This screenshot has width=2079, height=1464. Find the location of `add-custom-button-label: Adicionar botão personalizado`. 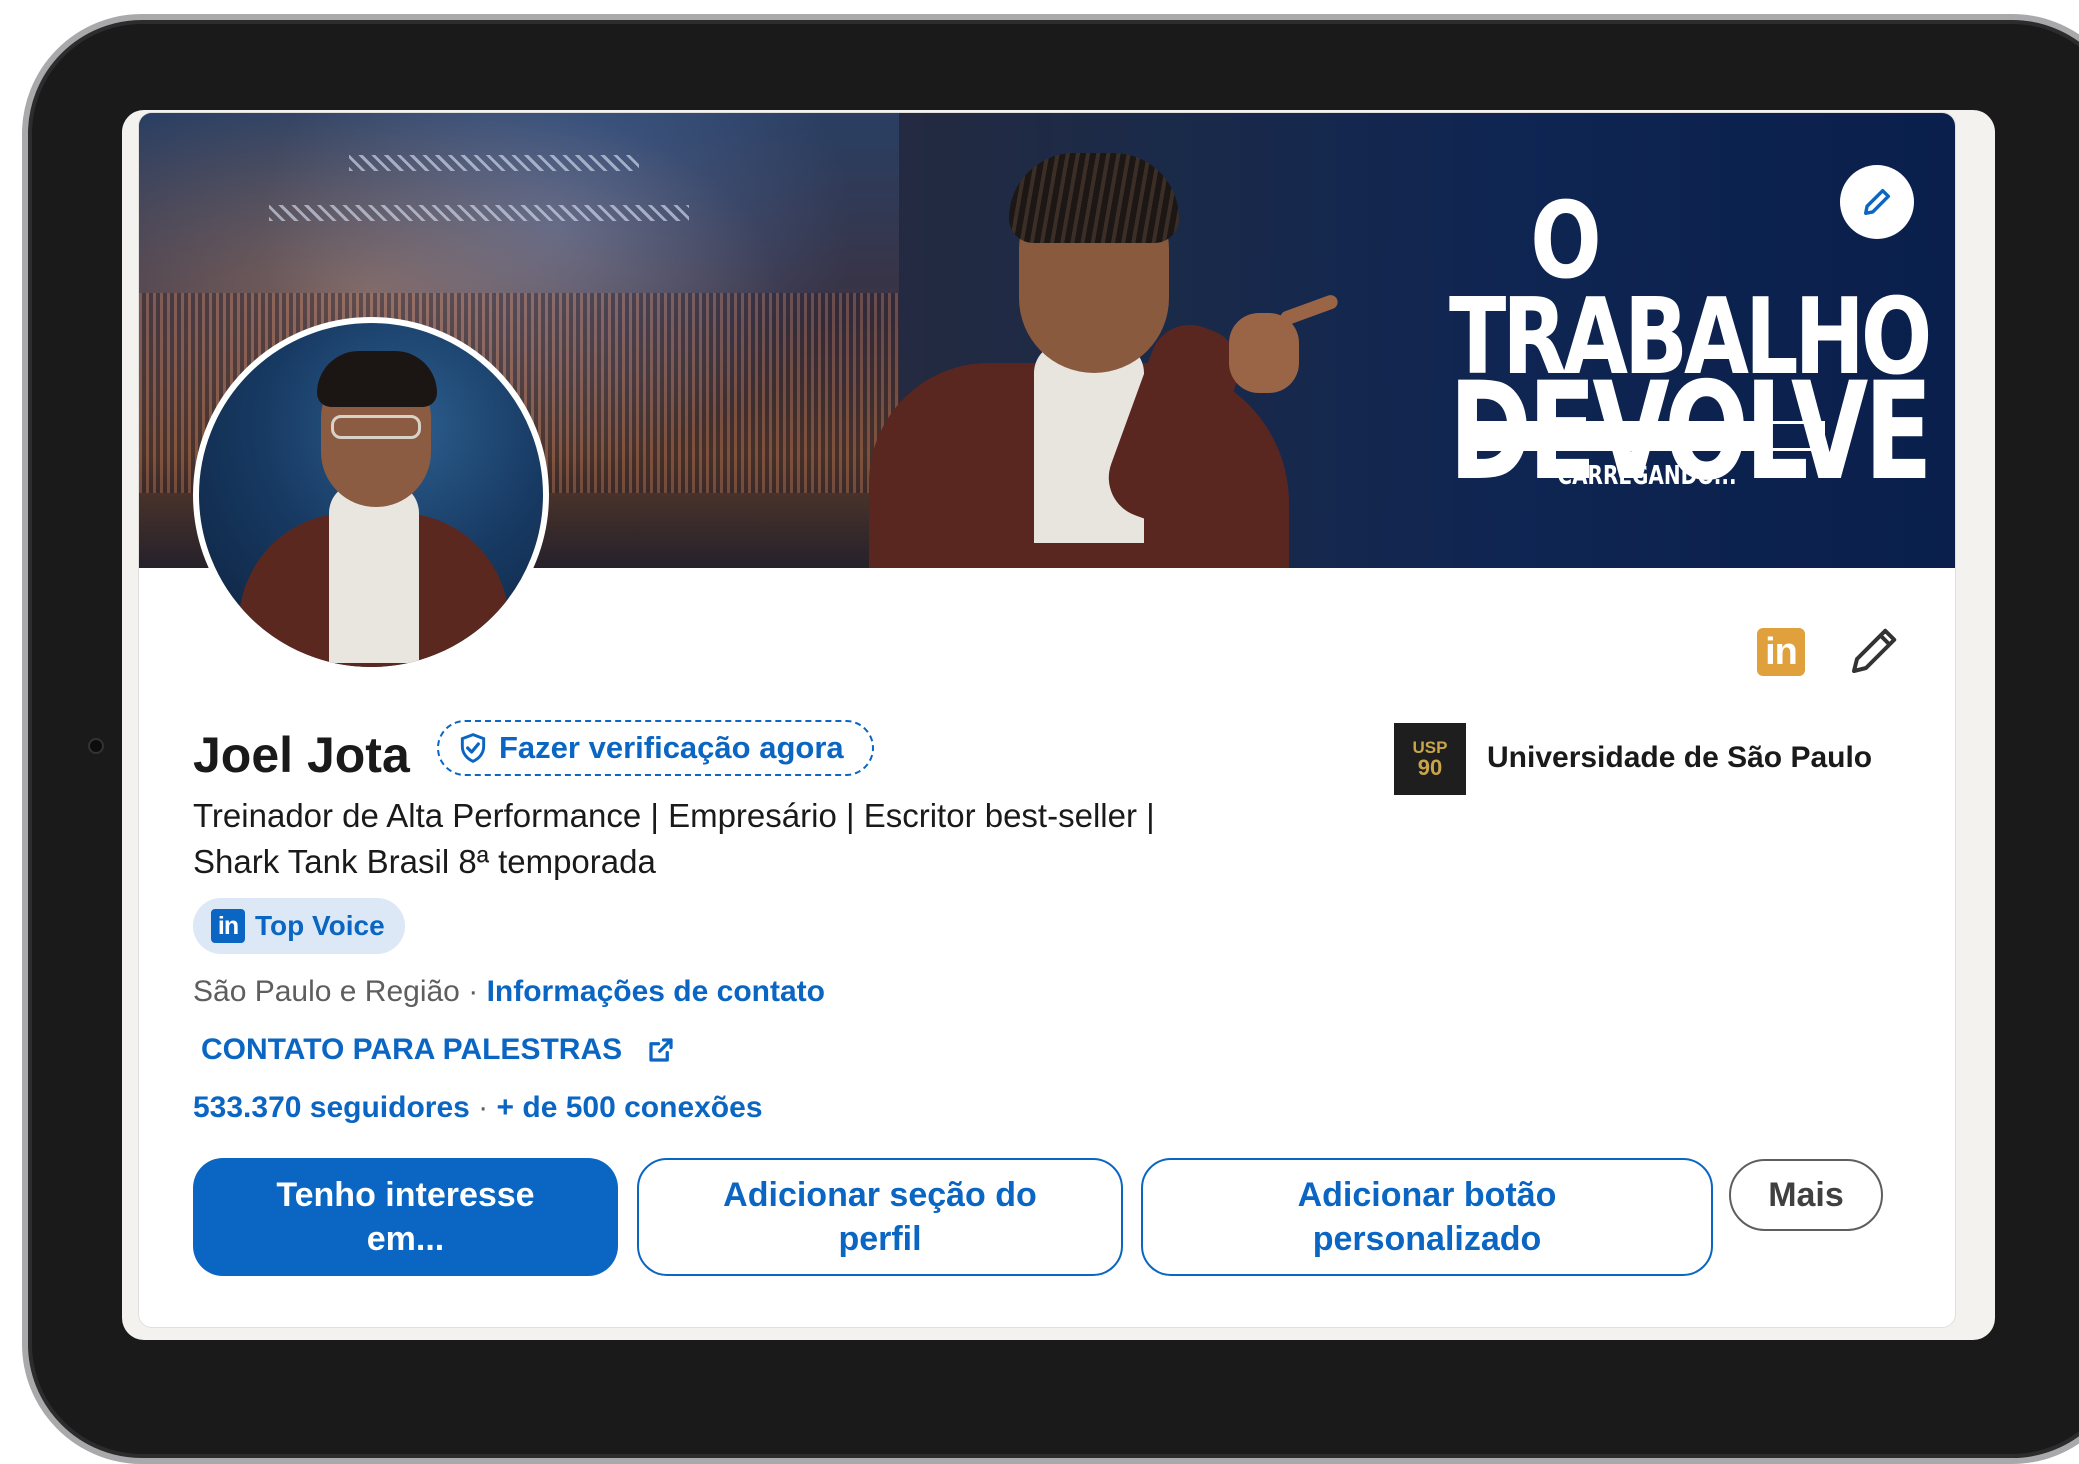

add-custom-button-label: Adicionar botão personalizado is located at coordinates (1427, 1217).